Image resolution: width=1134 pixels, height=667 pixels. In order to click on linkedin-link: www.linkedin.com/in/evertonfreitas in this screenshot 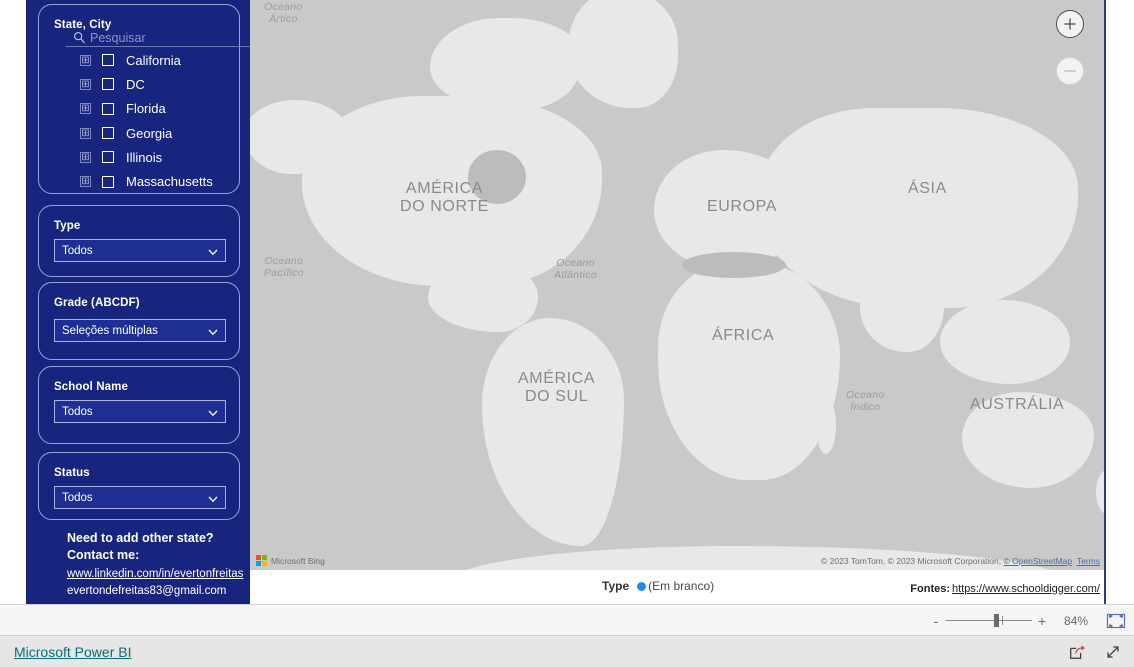, I will do `click(167, 574)`.